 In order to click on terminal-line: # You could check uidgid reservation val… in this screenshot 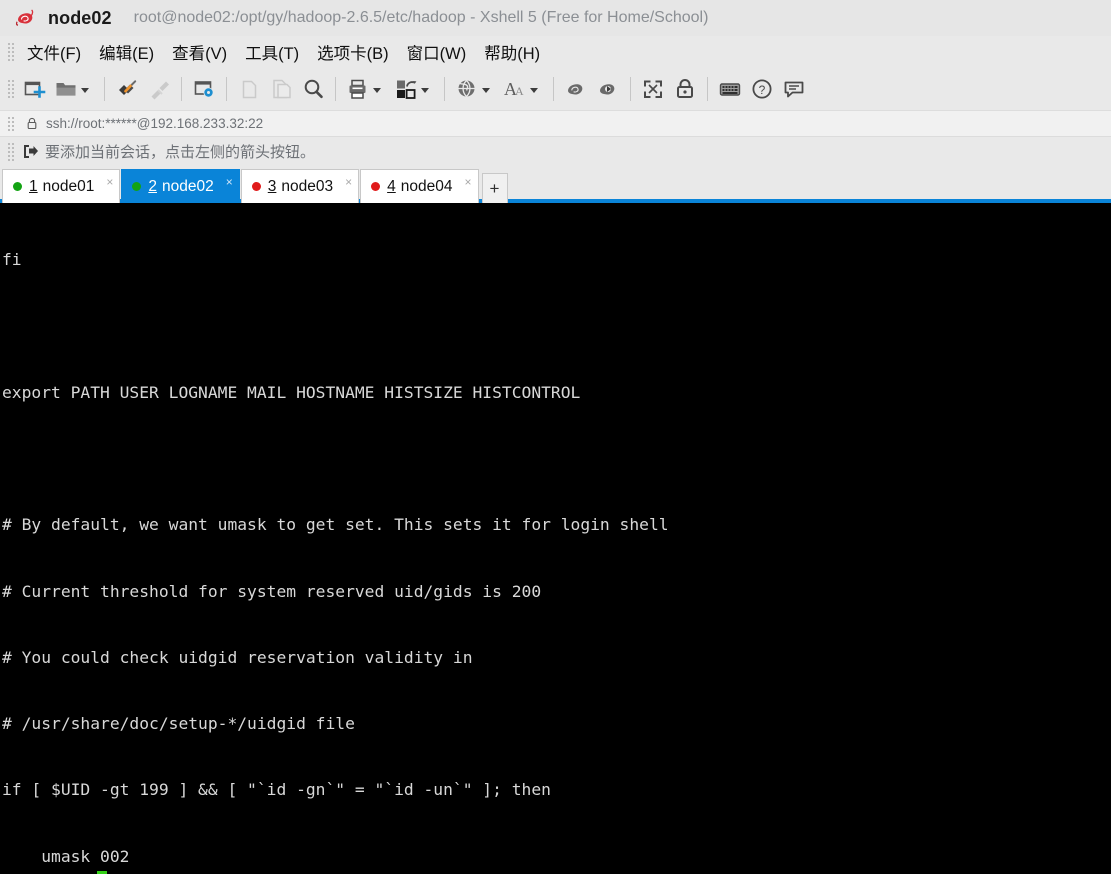, I will do `click(237, 657)`.